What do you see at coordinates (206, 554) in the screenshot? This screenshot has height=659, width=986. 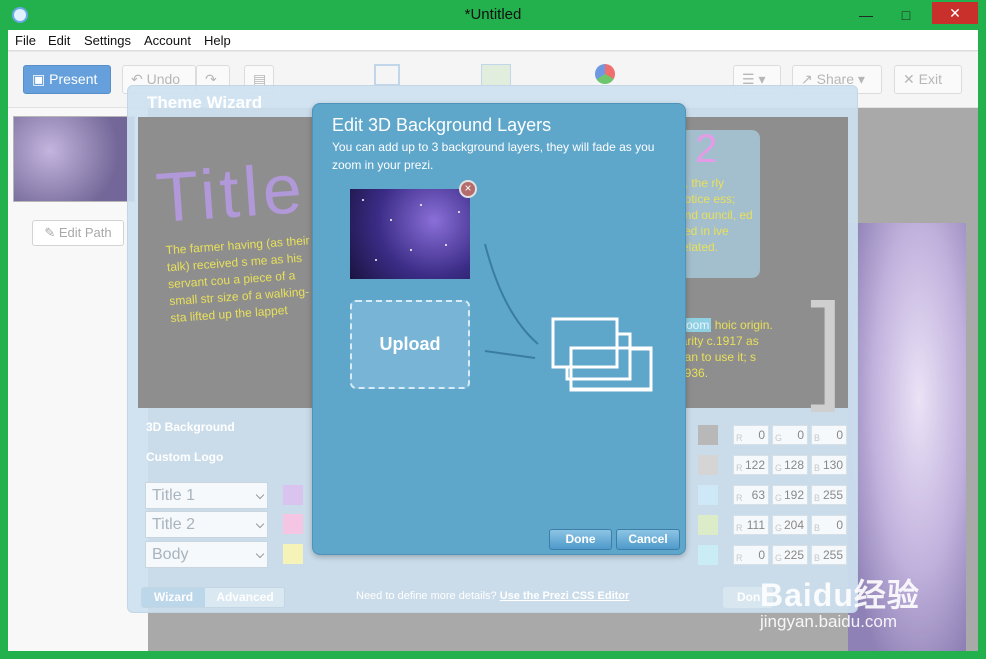 I see `body-font-select: Body` at bounding box center [206, 554].